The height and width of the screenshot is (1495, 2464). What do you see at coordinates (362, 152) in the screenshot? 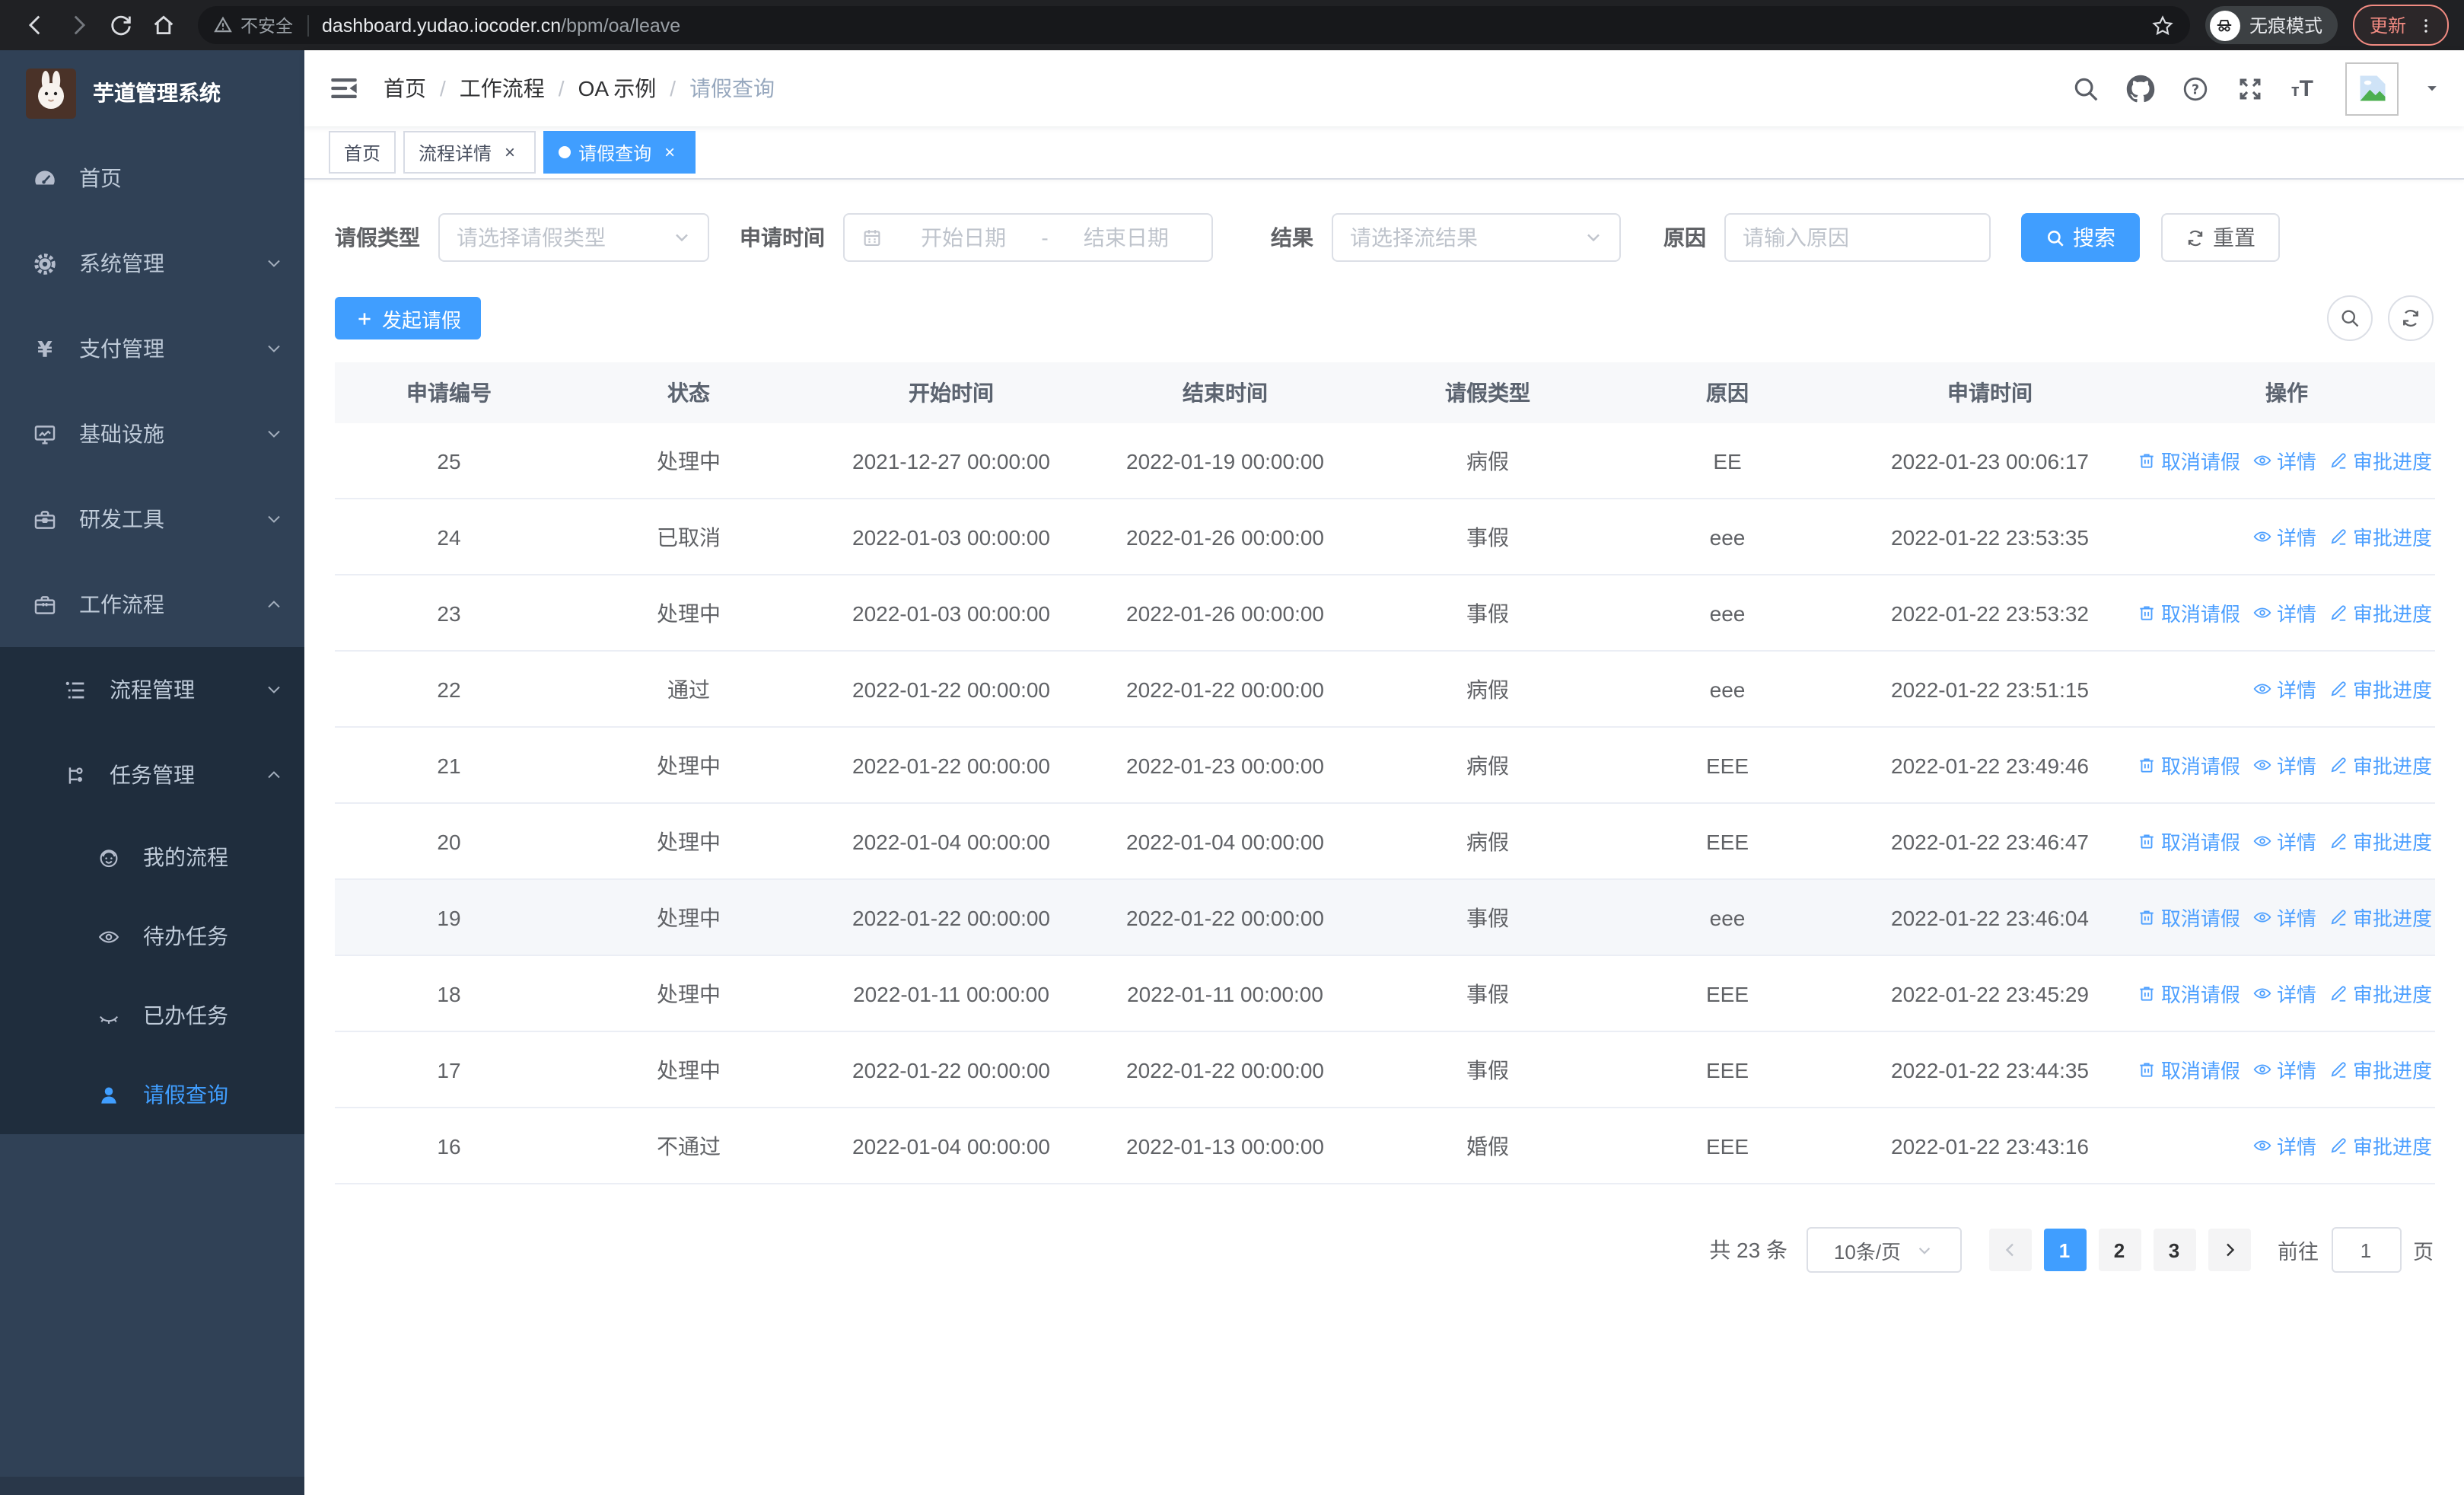
I see `tab-home: 首页` at bounding box center [362, 152].